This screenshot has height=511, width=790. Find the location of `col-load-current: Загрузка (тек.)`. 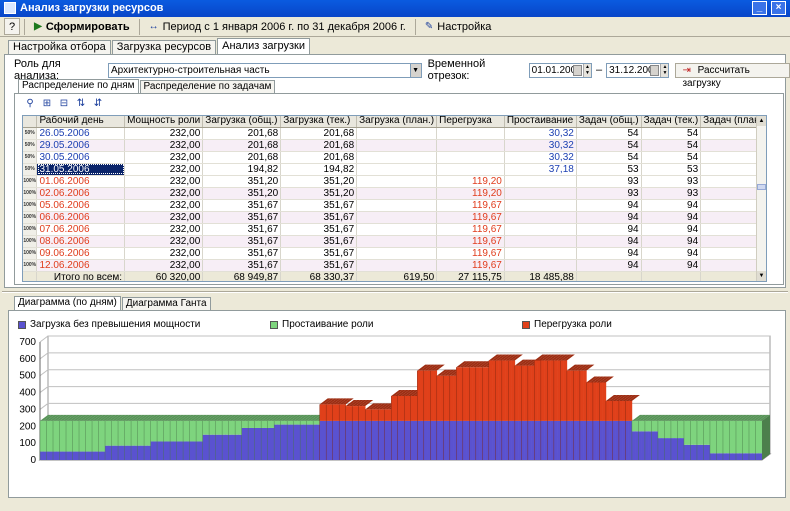

col-load-current: Загрузка (тек.) is located at coordinates (319, 122).